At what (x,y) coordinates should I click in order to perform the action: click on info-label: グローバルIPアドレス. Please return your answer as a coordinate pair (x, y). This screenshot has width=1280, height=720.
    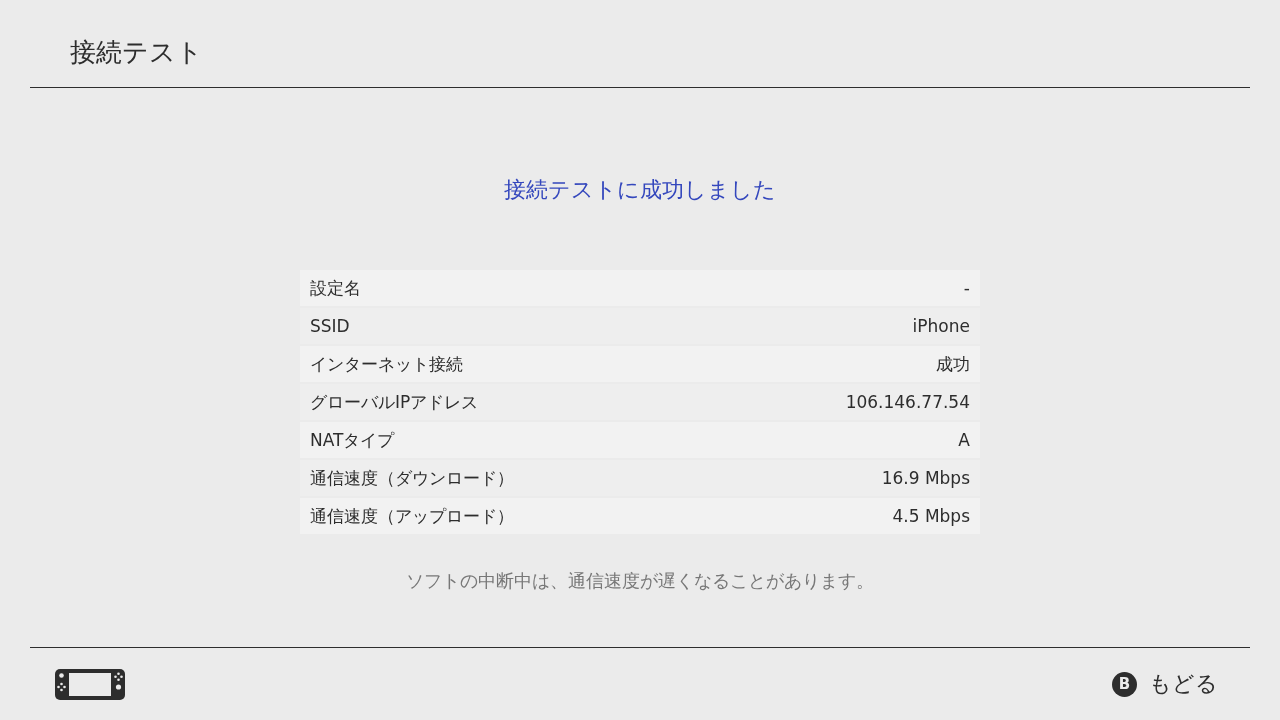
    Looking at the image, I should click on (394, 402).